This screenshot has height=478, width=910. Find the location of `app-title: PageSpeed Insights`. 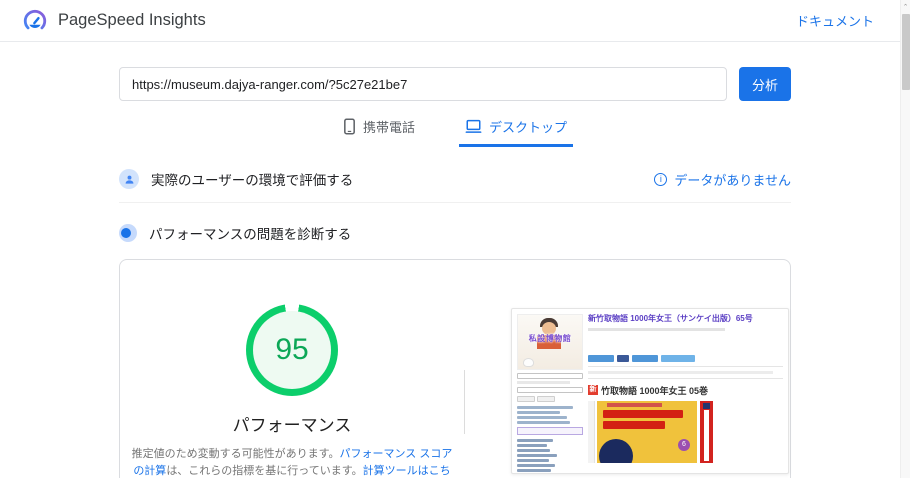

app-title: PageSpeed Insights is located at coordinates (132, 20).